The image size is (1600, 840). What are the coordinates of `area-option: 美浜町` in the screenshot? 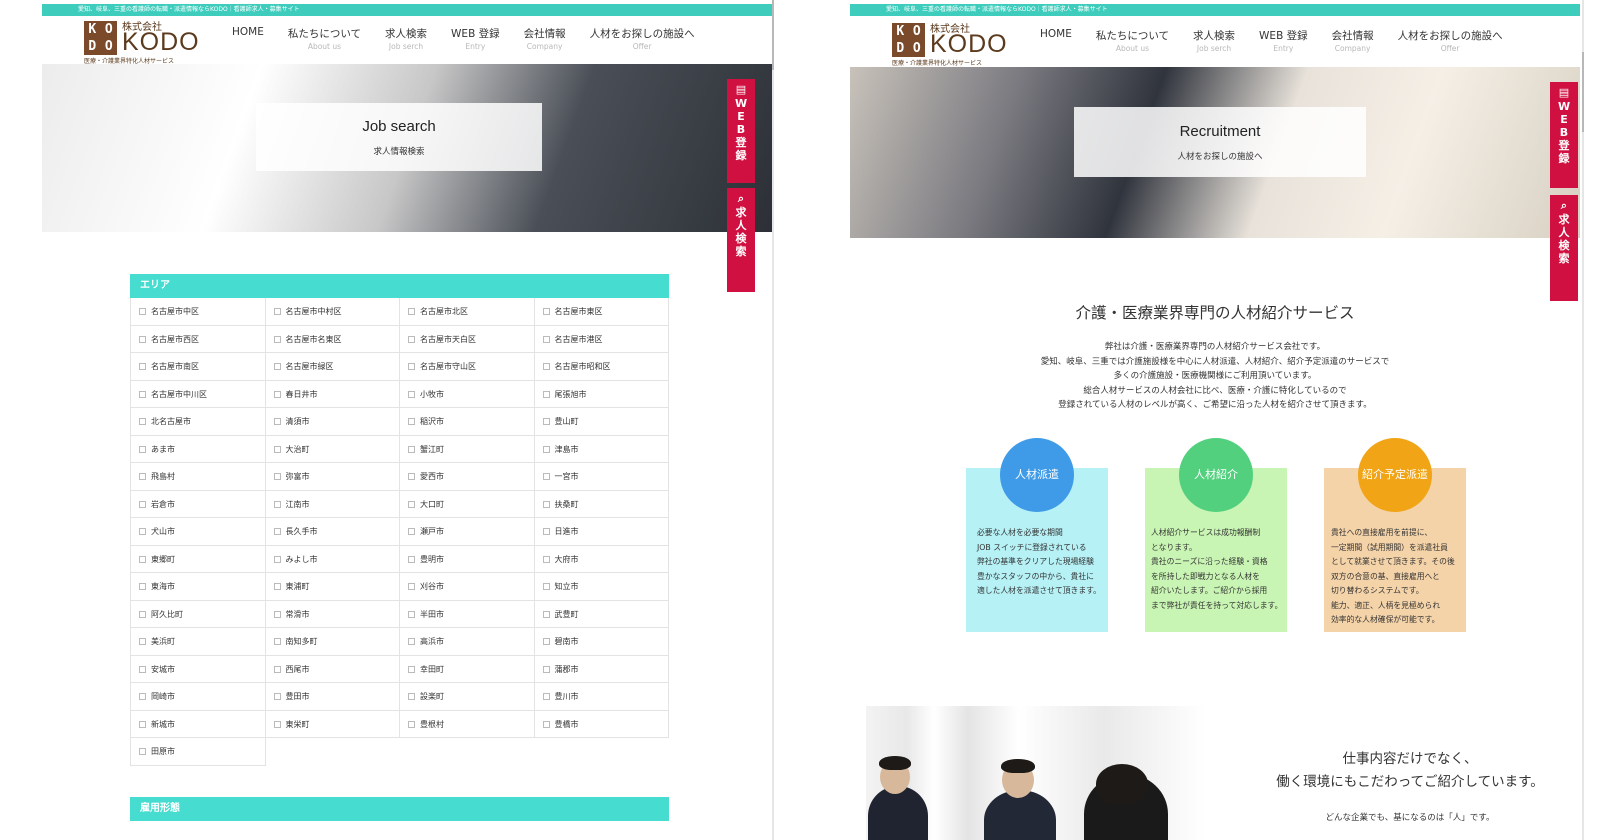 It's located at (198, 642).